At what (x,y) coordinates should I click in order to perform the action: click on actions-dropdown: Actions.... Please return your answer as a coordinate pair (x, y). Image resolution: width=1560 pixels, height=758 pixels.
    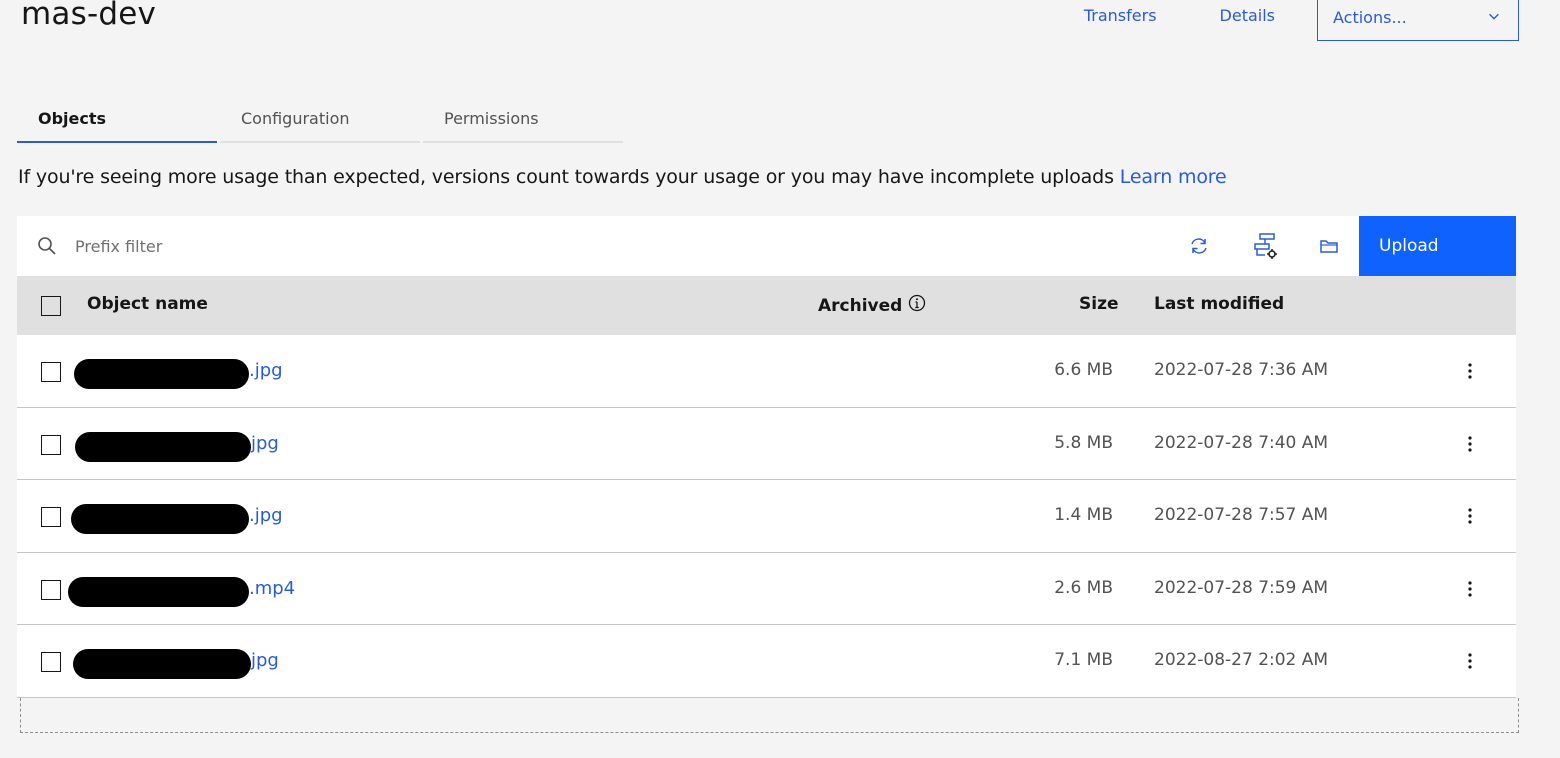
    Looking at the image, I should click on (1418, 20).